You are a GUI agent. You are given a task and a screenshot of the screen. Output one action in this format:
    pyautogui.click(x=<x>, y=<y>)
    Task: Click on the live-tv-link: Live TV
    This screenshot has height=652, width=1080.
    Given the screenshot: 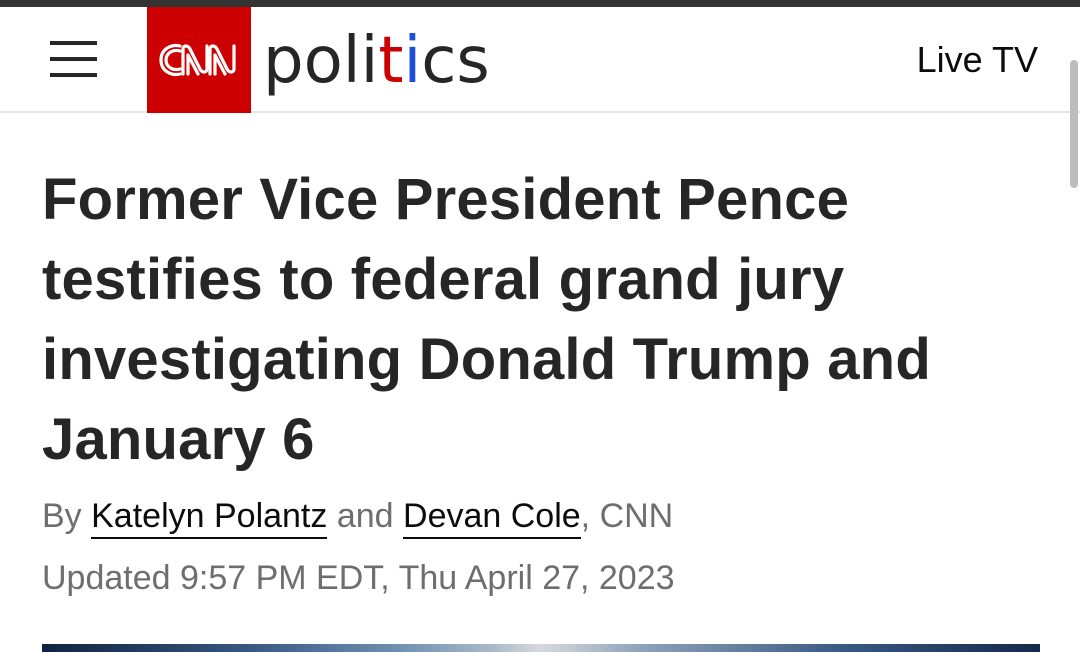 What is the action you would take?
    pyautogui.click(x=977, y=60)
    